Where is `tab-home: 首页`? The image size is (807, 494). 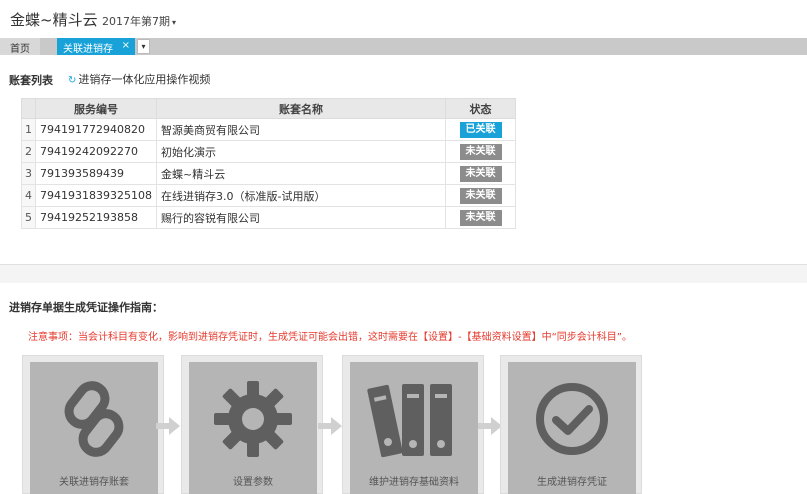
tab-home: 首页 is located at coordinates (20, 46).